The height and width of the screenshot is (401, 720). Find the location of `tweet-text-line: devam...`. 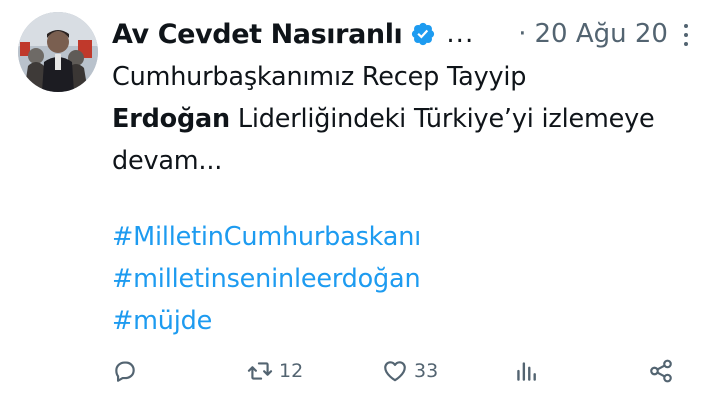

tweet-text-line: devam... is located at coordinates (411, 161).